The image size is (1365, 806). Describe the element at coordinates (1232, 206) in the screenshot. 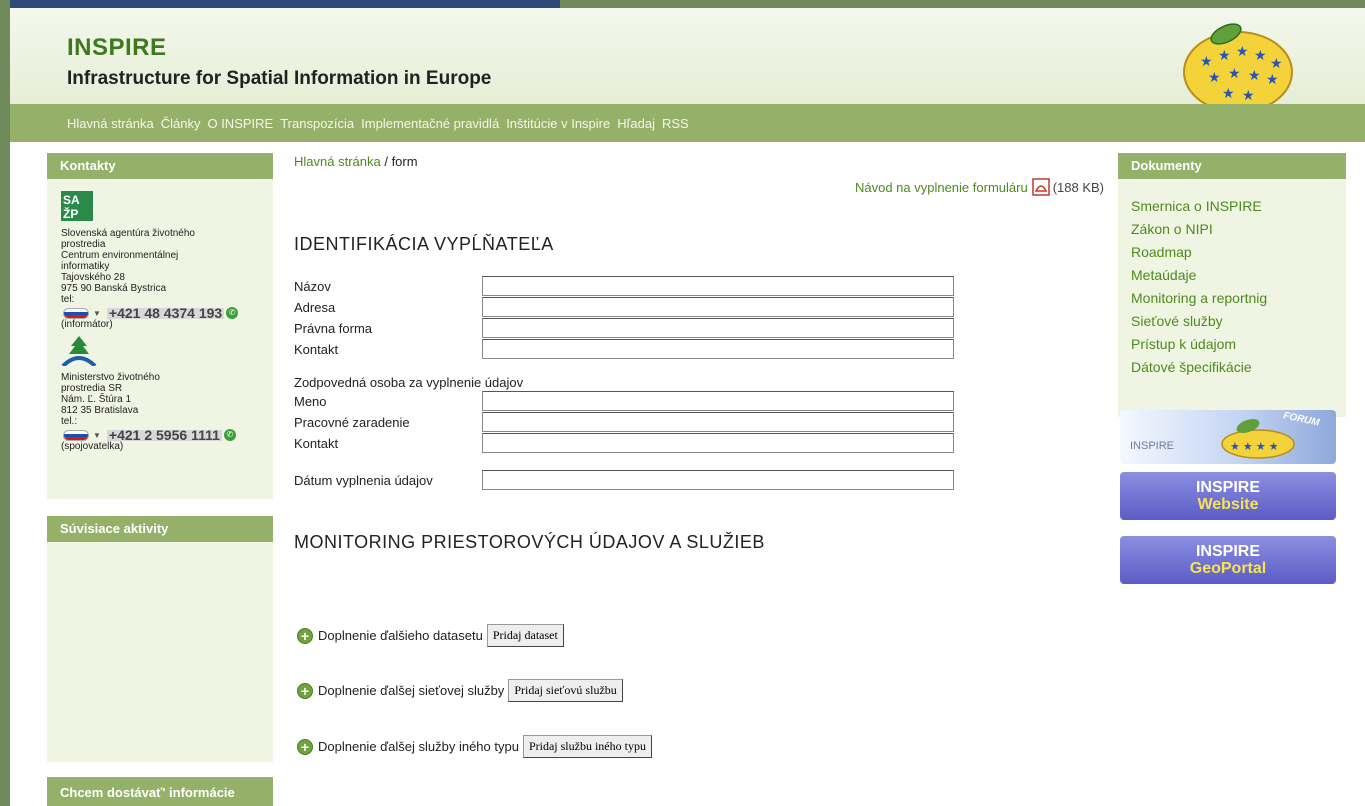

I see `doc-link-directive: Smernica o INSPIRE` at that location.